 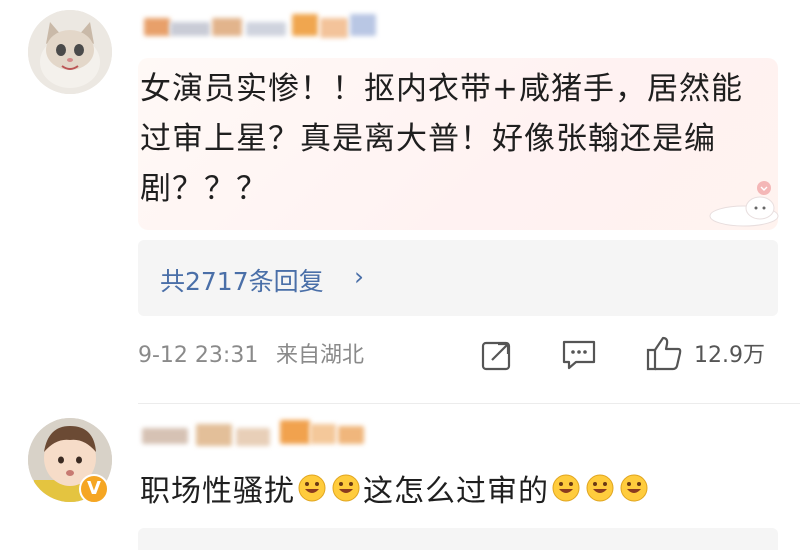 I want to click on chevron-right-icon: ›, so click(x=359, y=276).